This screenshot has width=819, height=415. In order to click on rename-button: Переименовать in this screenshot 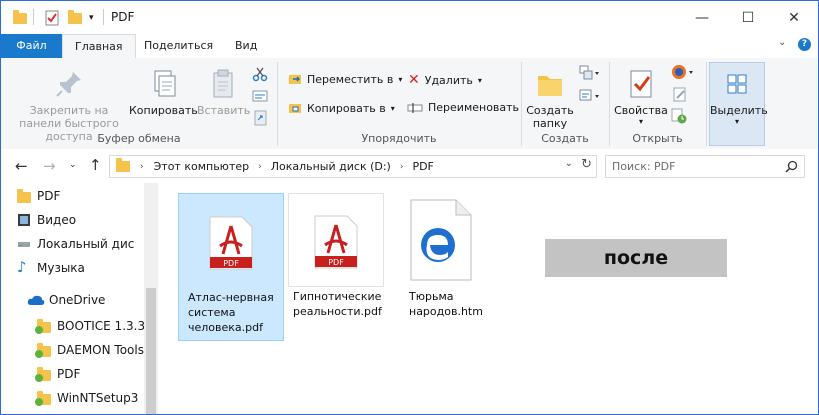, I will do `click(463, 107)`.